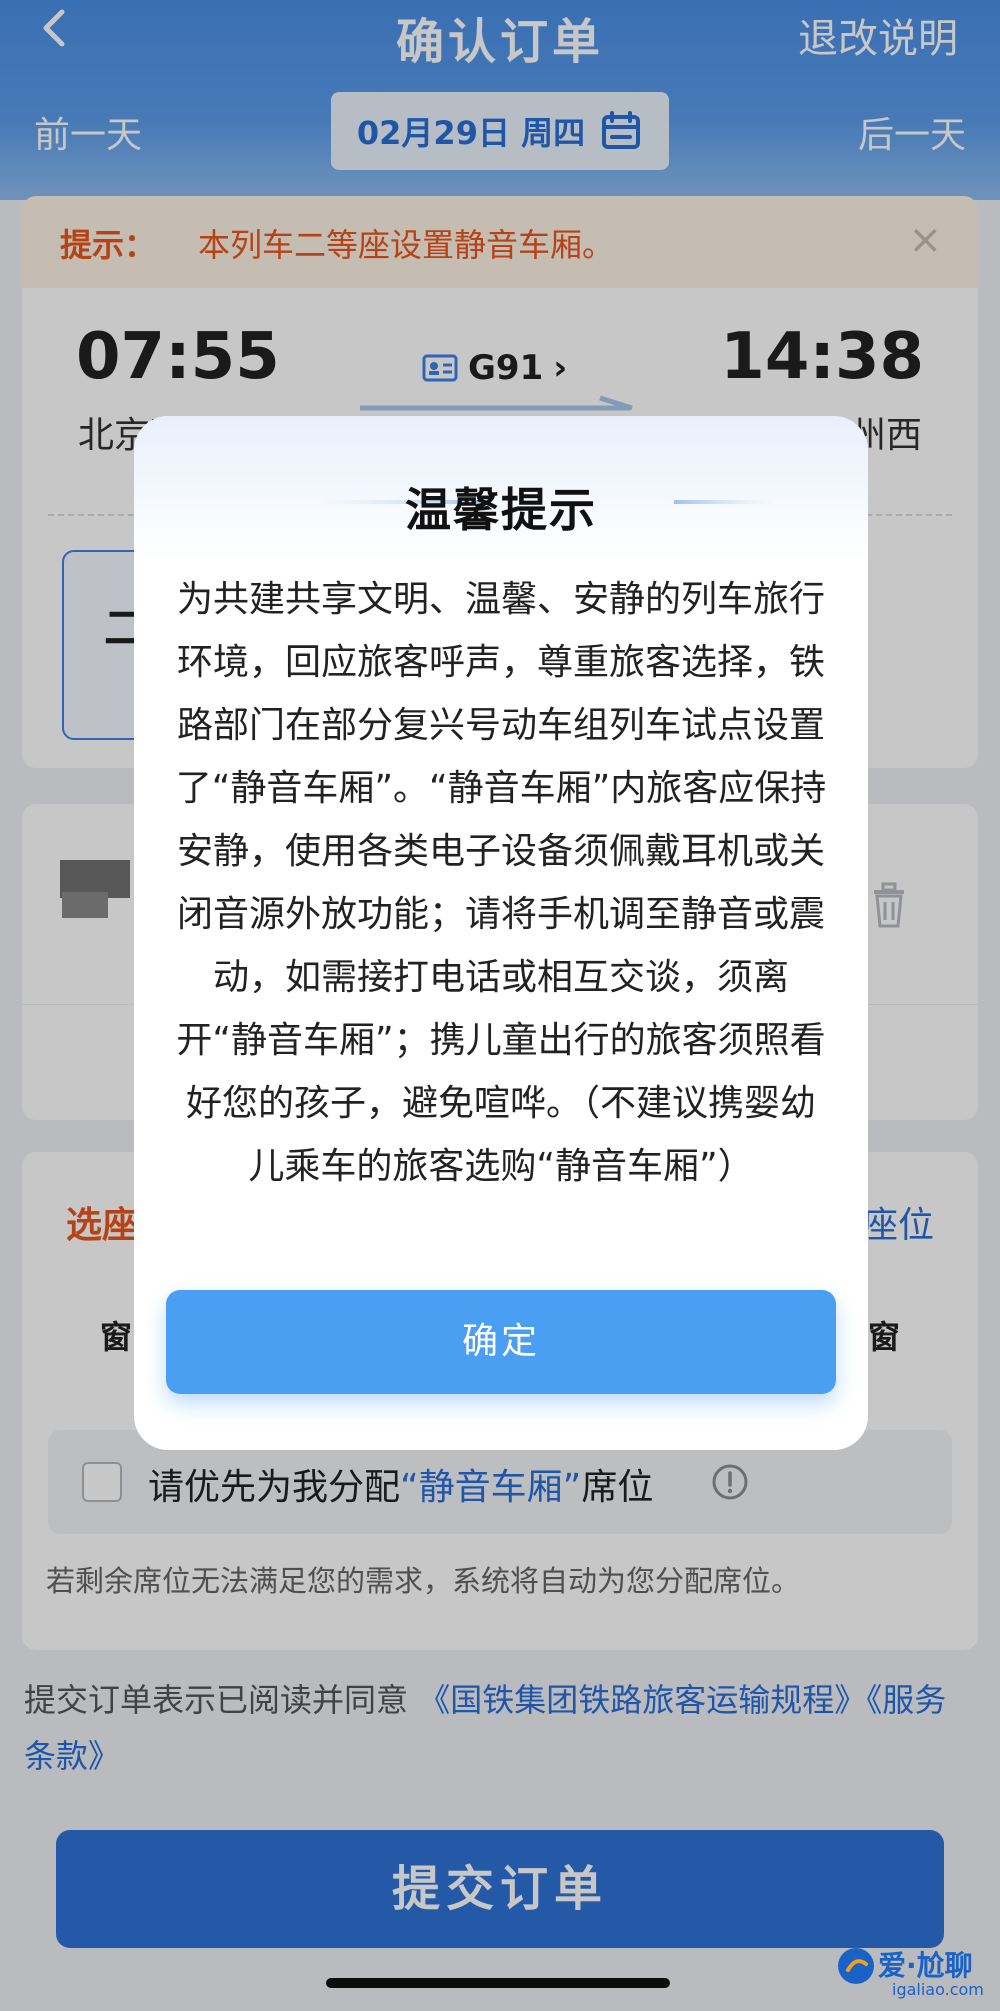 The image size is (1000, 2011). What do you see at coordinates (938, 1989) in the screenshot?
I see `watermark-url: igaliao.com` at bounding box center [938, 1989].